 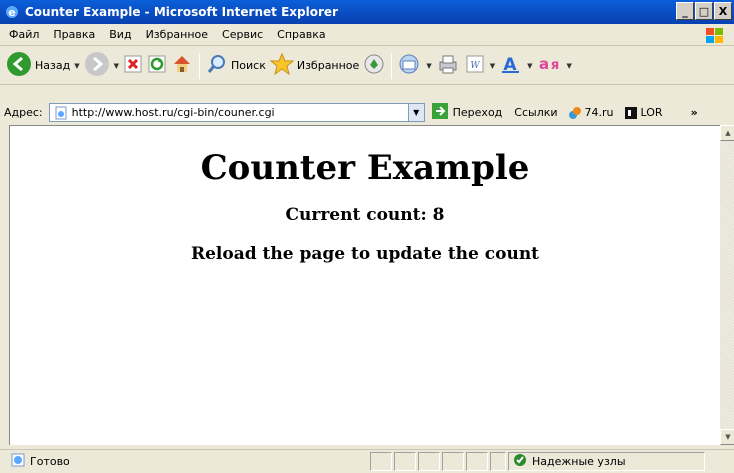 I want to click on menu-file: Файл, so click(x=24, y=34).